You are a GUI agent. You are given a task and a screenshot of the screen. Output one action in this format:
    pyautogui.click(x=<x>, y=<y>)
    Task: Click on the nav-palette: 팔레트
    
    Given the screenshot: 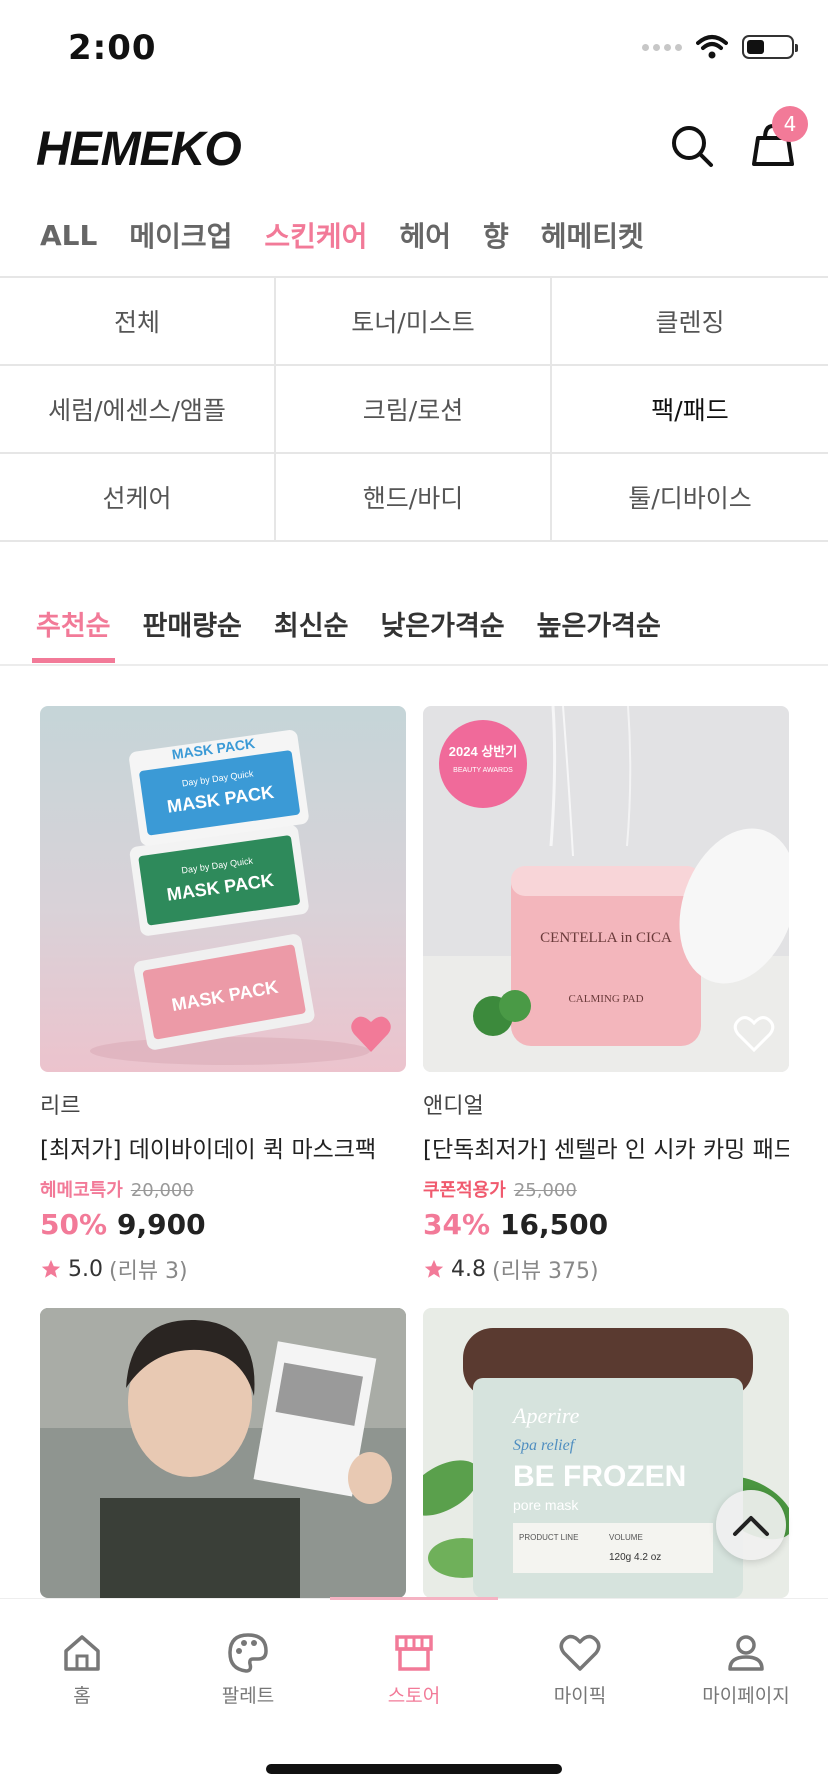 What is the action you would take?
    pyautogui.click(x=248, y=1669)
    